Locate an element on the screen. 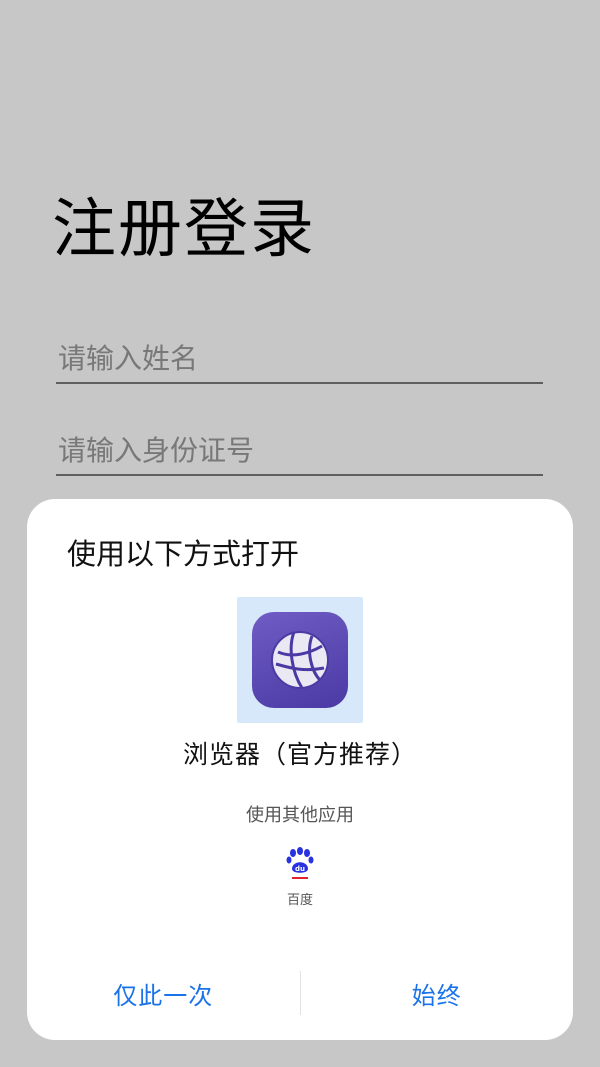  other-apps-label: 使用其他应用 is located at coordinates (300, 815).